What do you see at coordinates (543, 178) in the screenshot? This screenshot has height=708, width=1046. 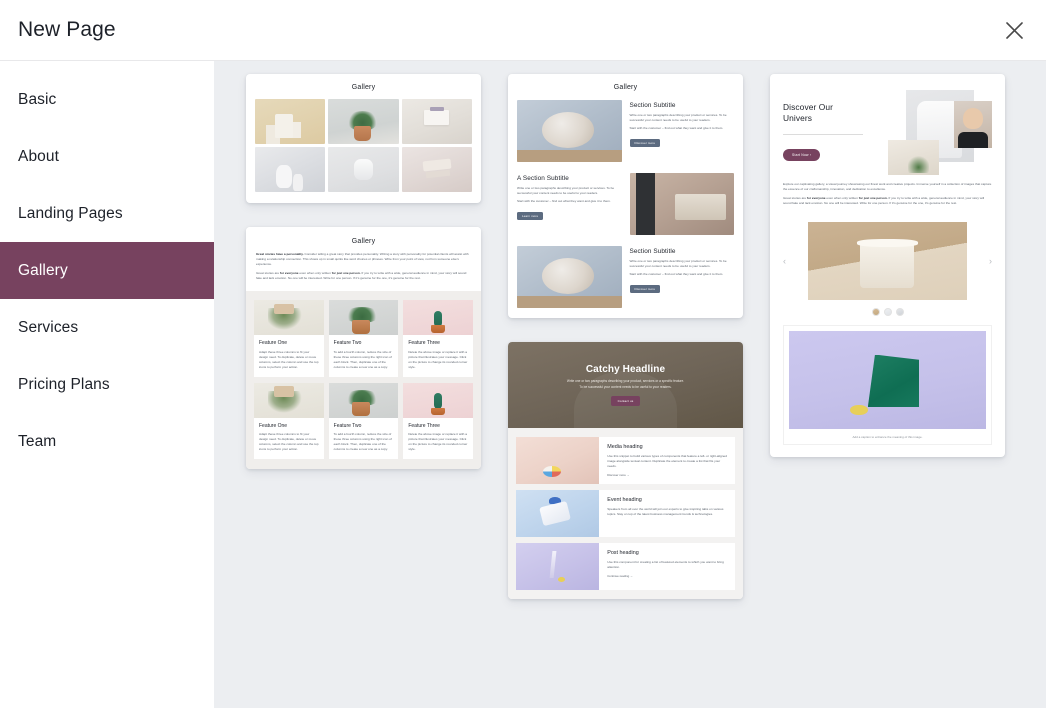 I see `section-heading: A Section Subtitle` at bounding box center [543, 178].